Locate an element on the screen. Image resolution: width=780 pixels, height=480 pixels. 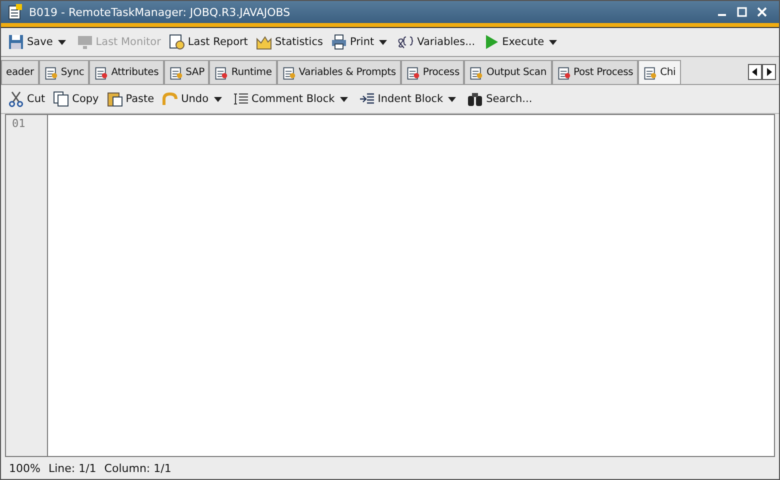
zoom-level: 100% is located at coordinates (24, 468).